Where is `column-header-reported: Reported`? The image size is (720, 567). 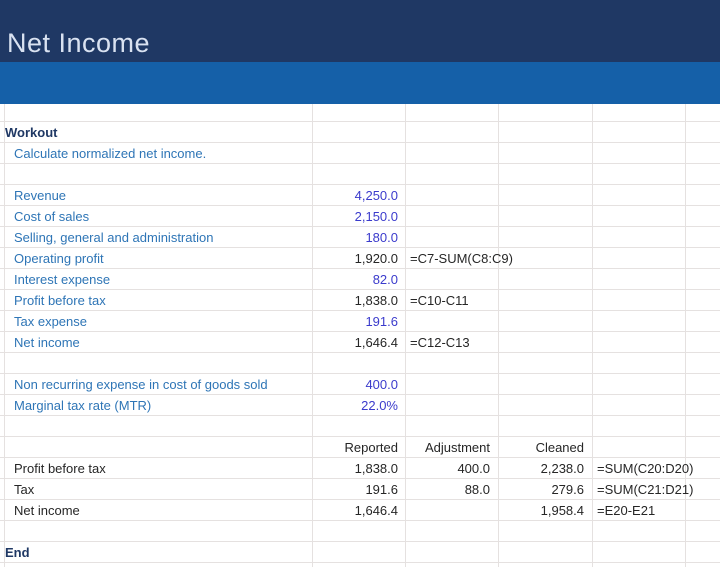
column-header-reported: Reported is located at coordinates (355, 447).